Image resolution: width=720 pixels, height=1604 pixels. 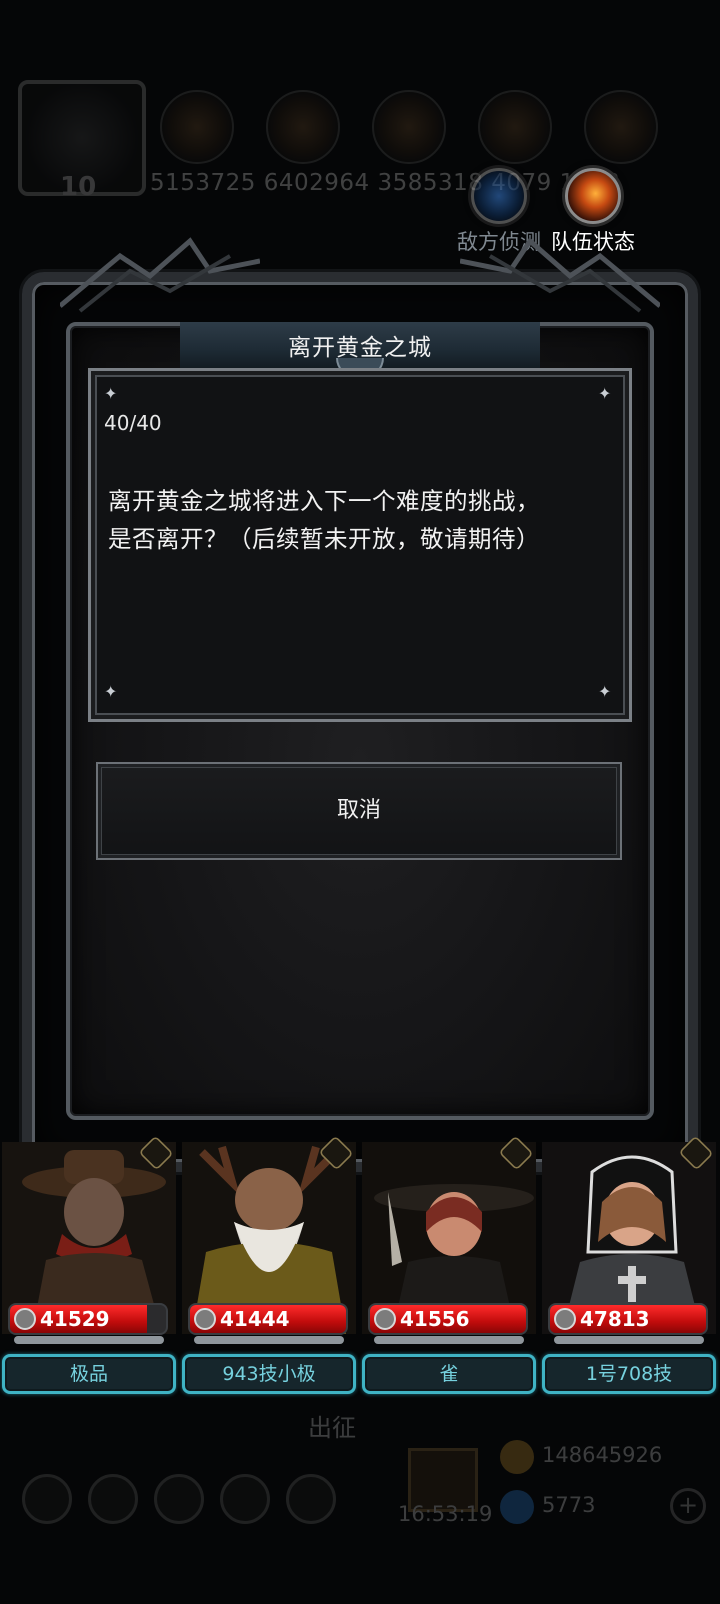 I want to click on hero-name-button: 943技小极, so click(x=269, y=1374).